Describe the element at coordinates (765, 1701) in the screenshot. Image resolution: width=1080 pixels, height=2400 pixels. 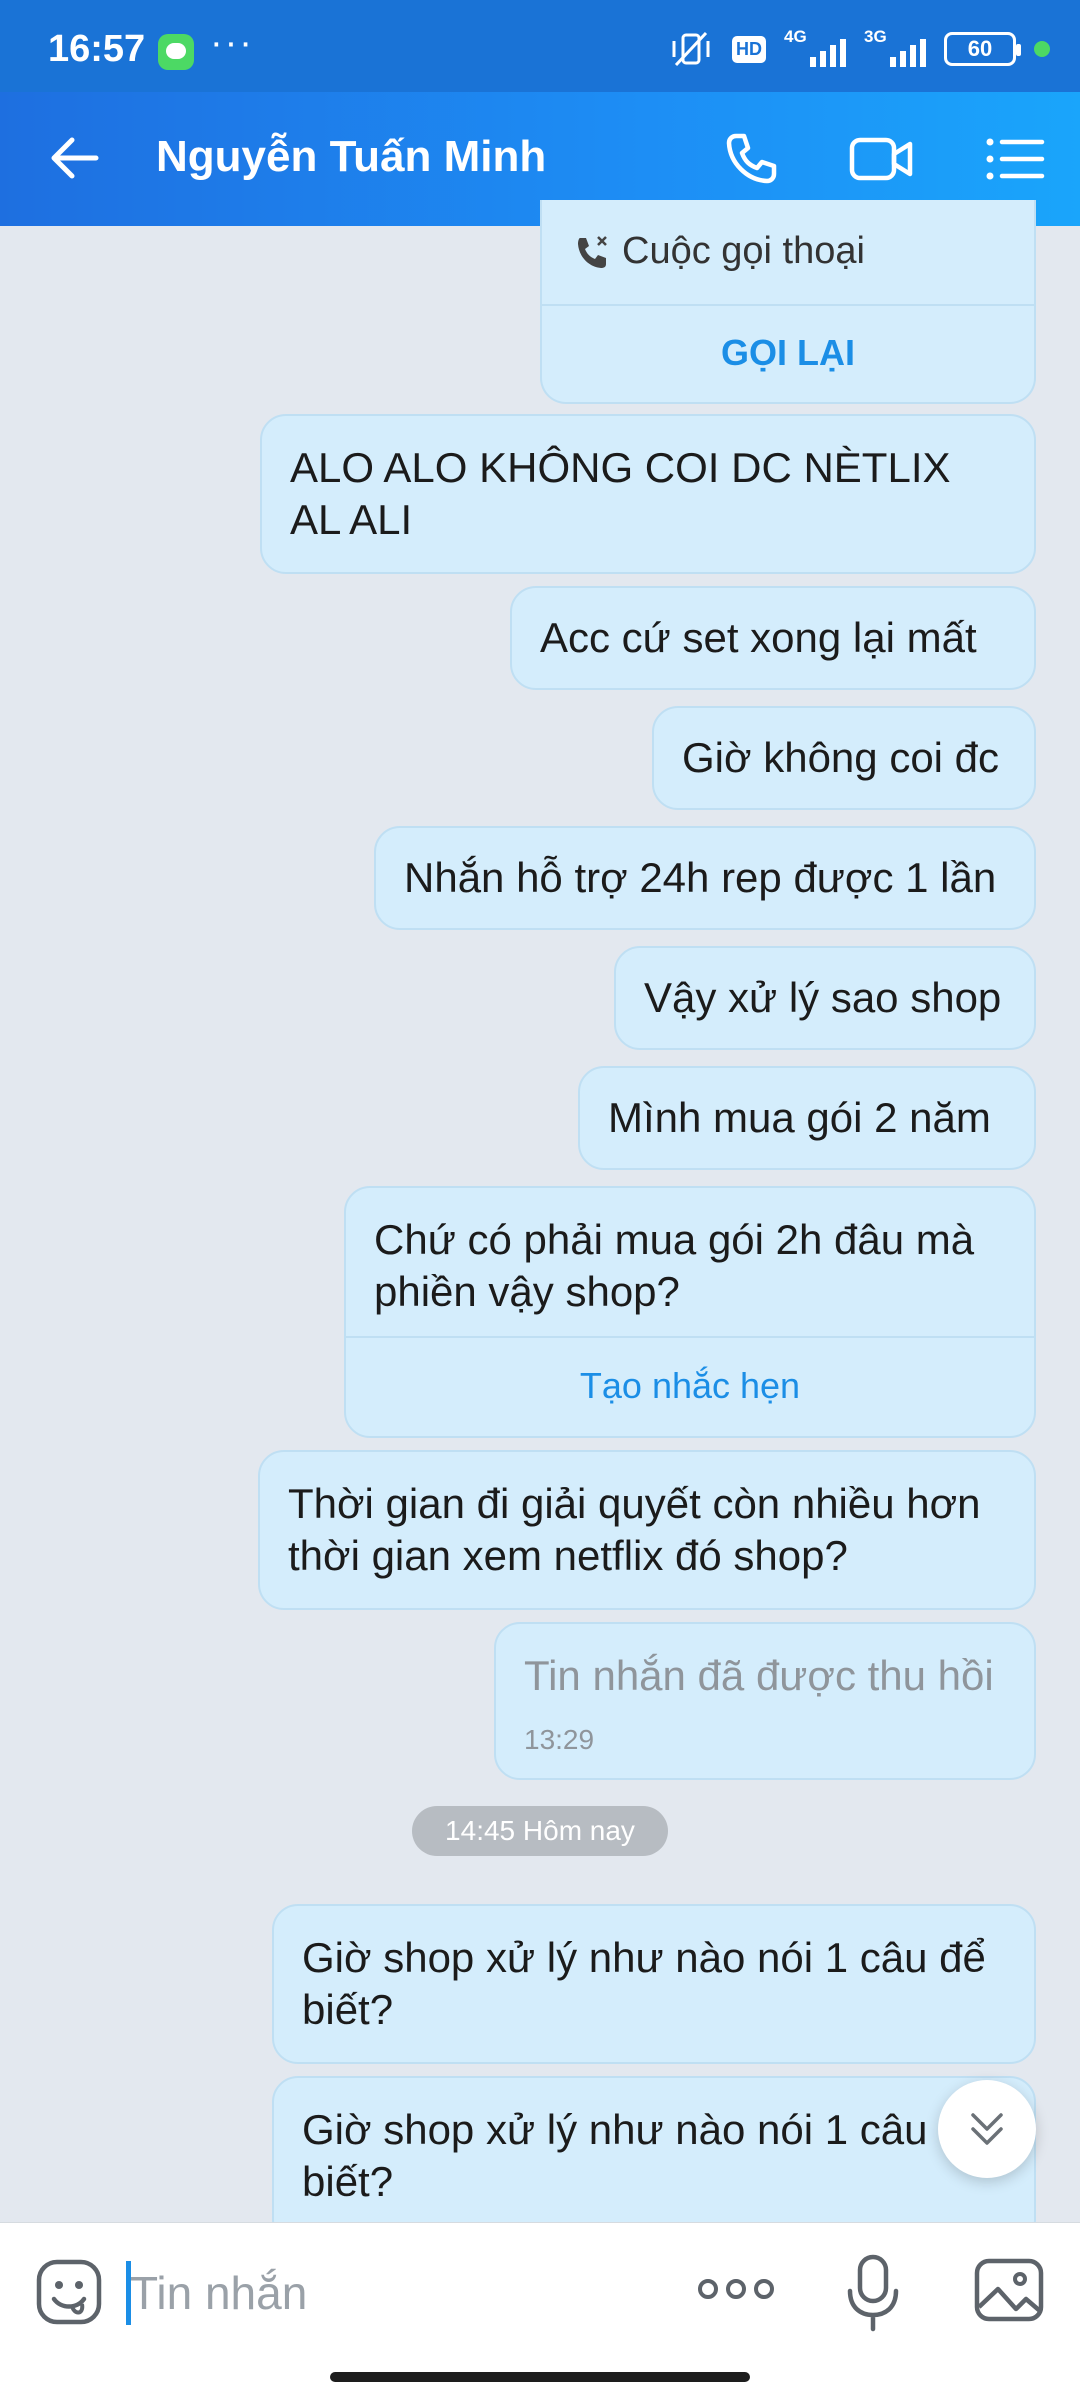
I see `recalled-message: Tin nhắn đã được thu hồi 13:29` at that location.